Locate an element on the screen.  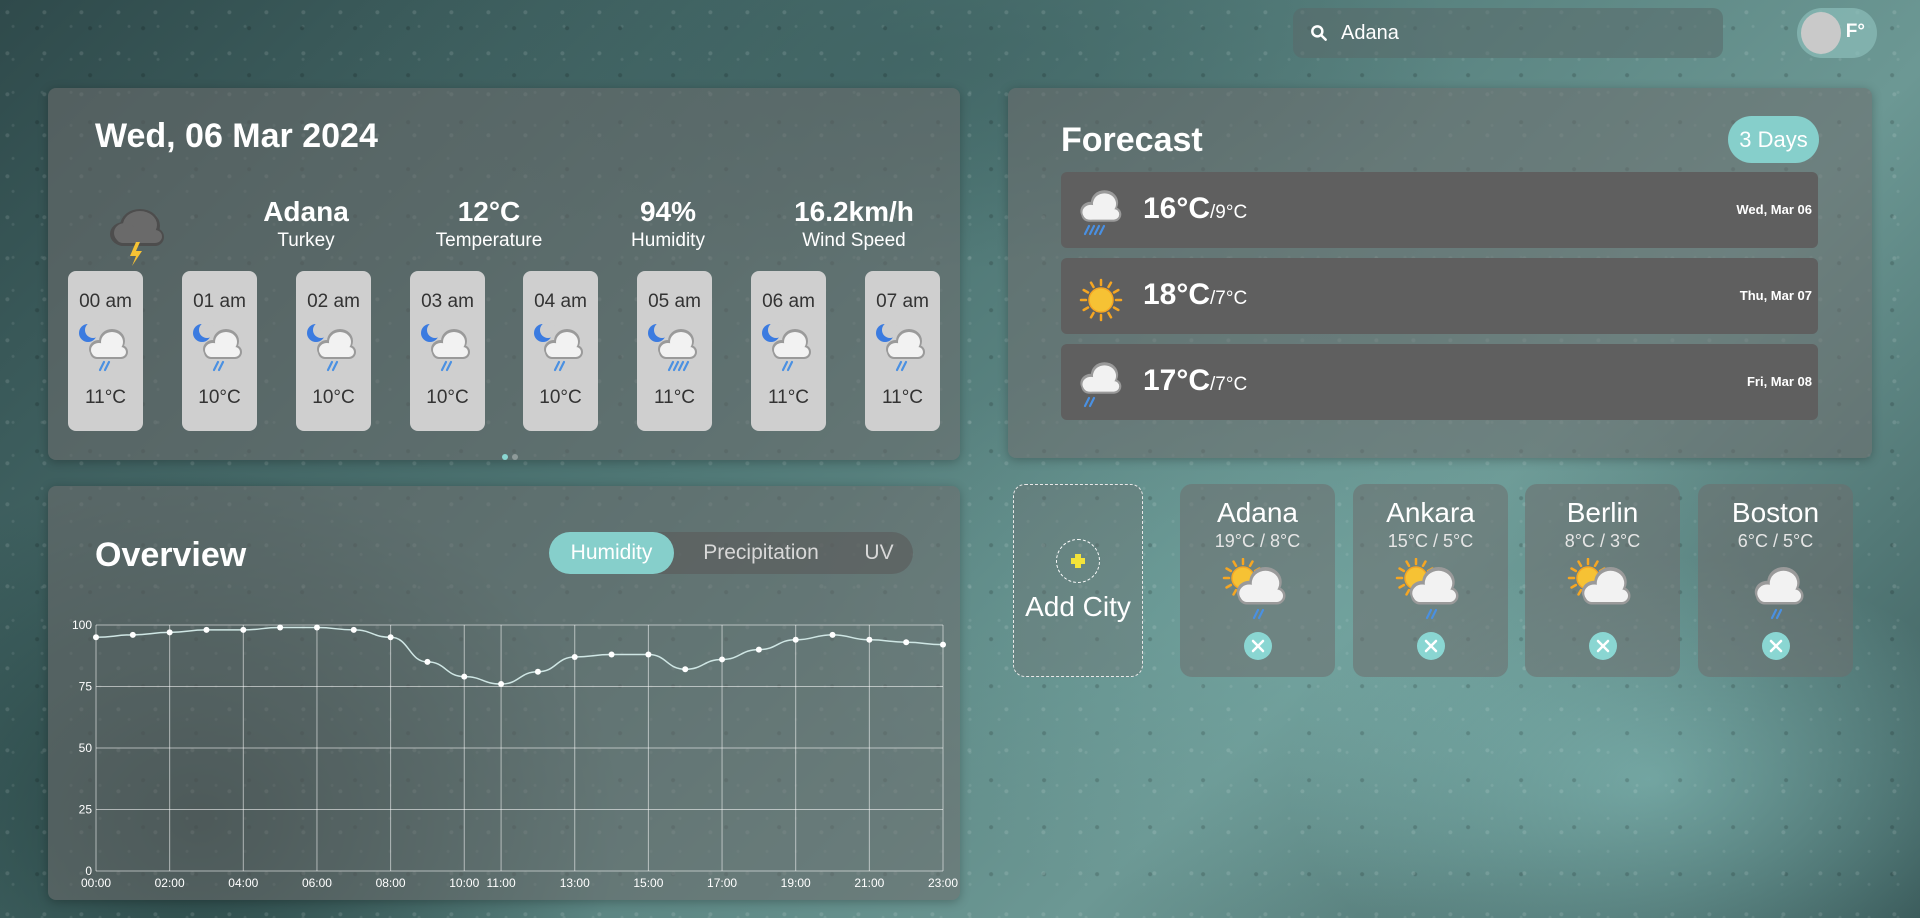
city-card-name: Adana is located at coordinates (1257, 512).